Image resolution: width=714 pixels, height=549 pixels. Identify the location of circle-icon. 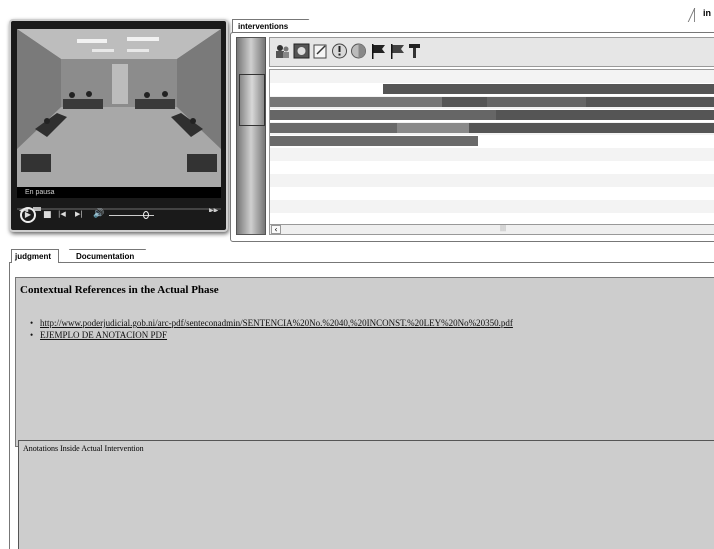
(358, 51).